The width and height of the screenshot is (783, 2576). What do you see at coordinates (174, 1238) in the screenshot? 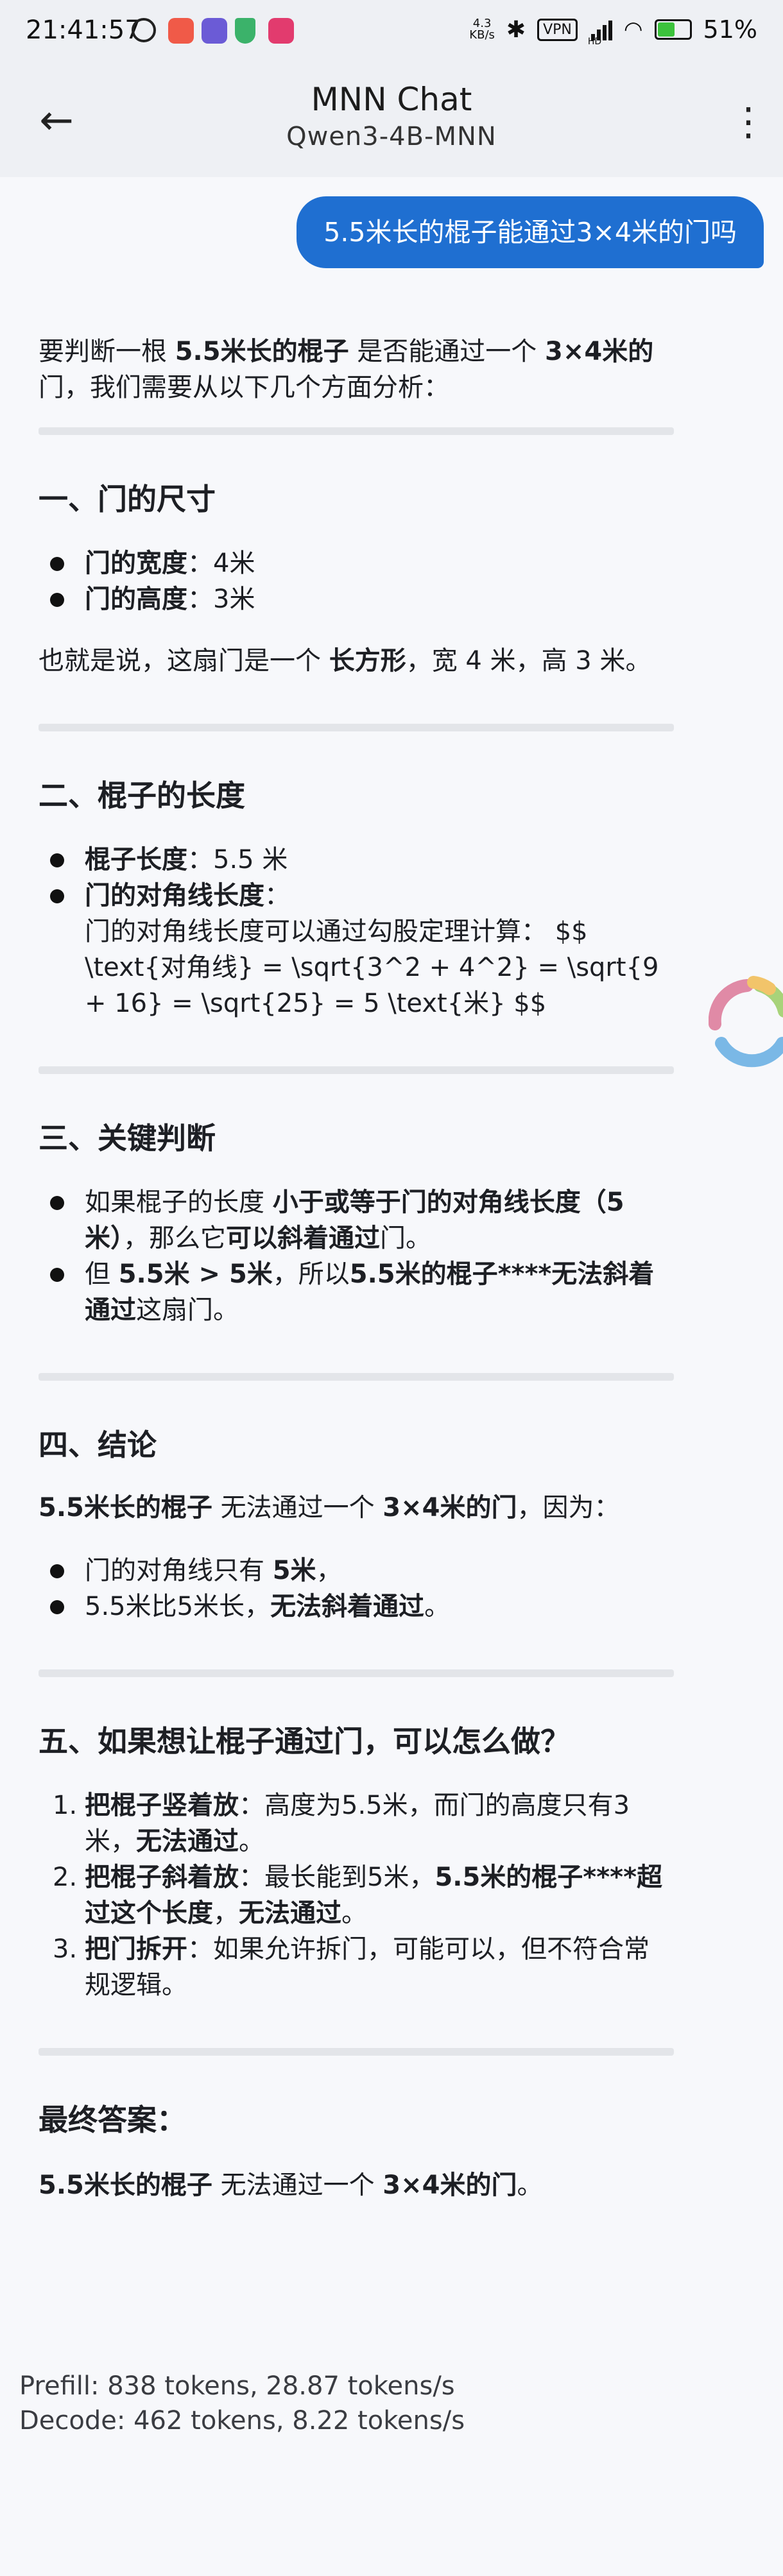
I see `text: ，那么它` at bounding box center [174, 1238].